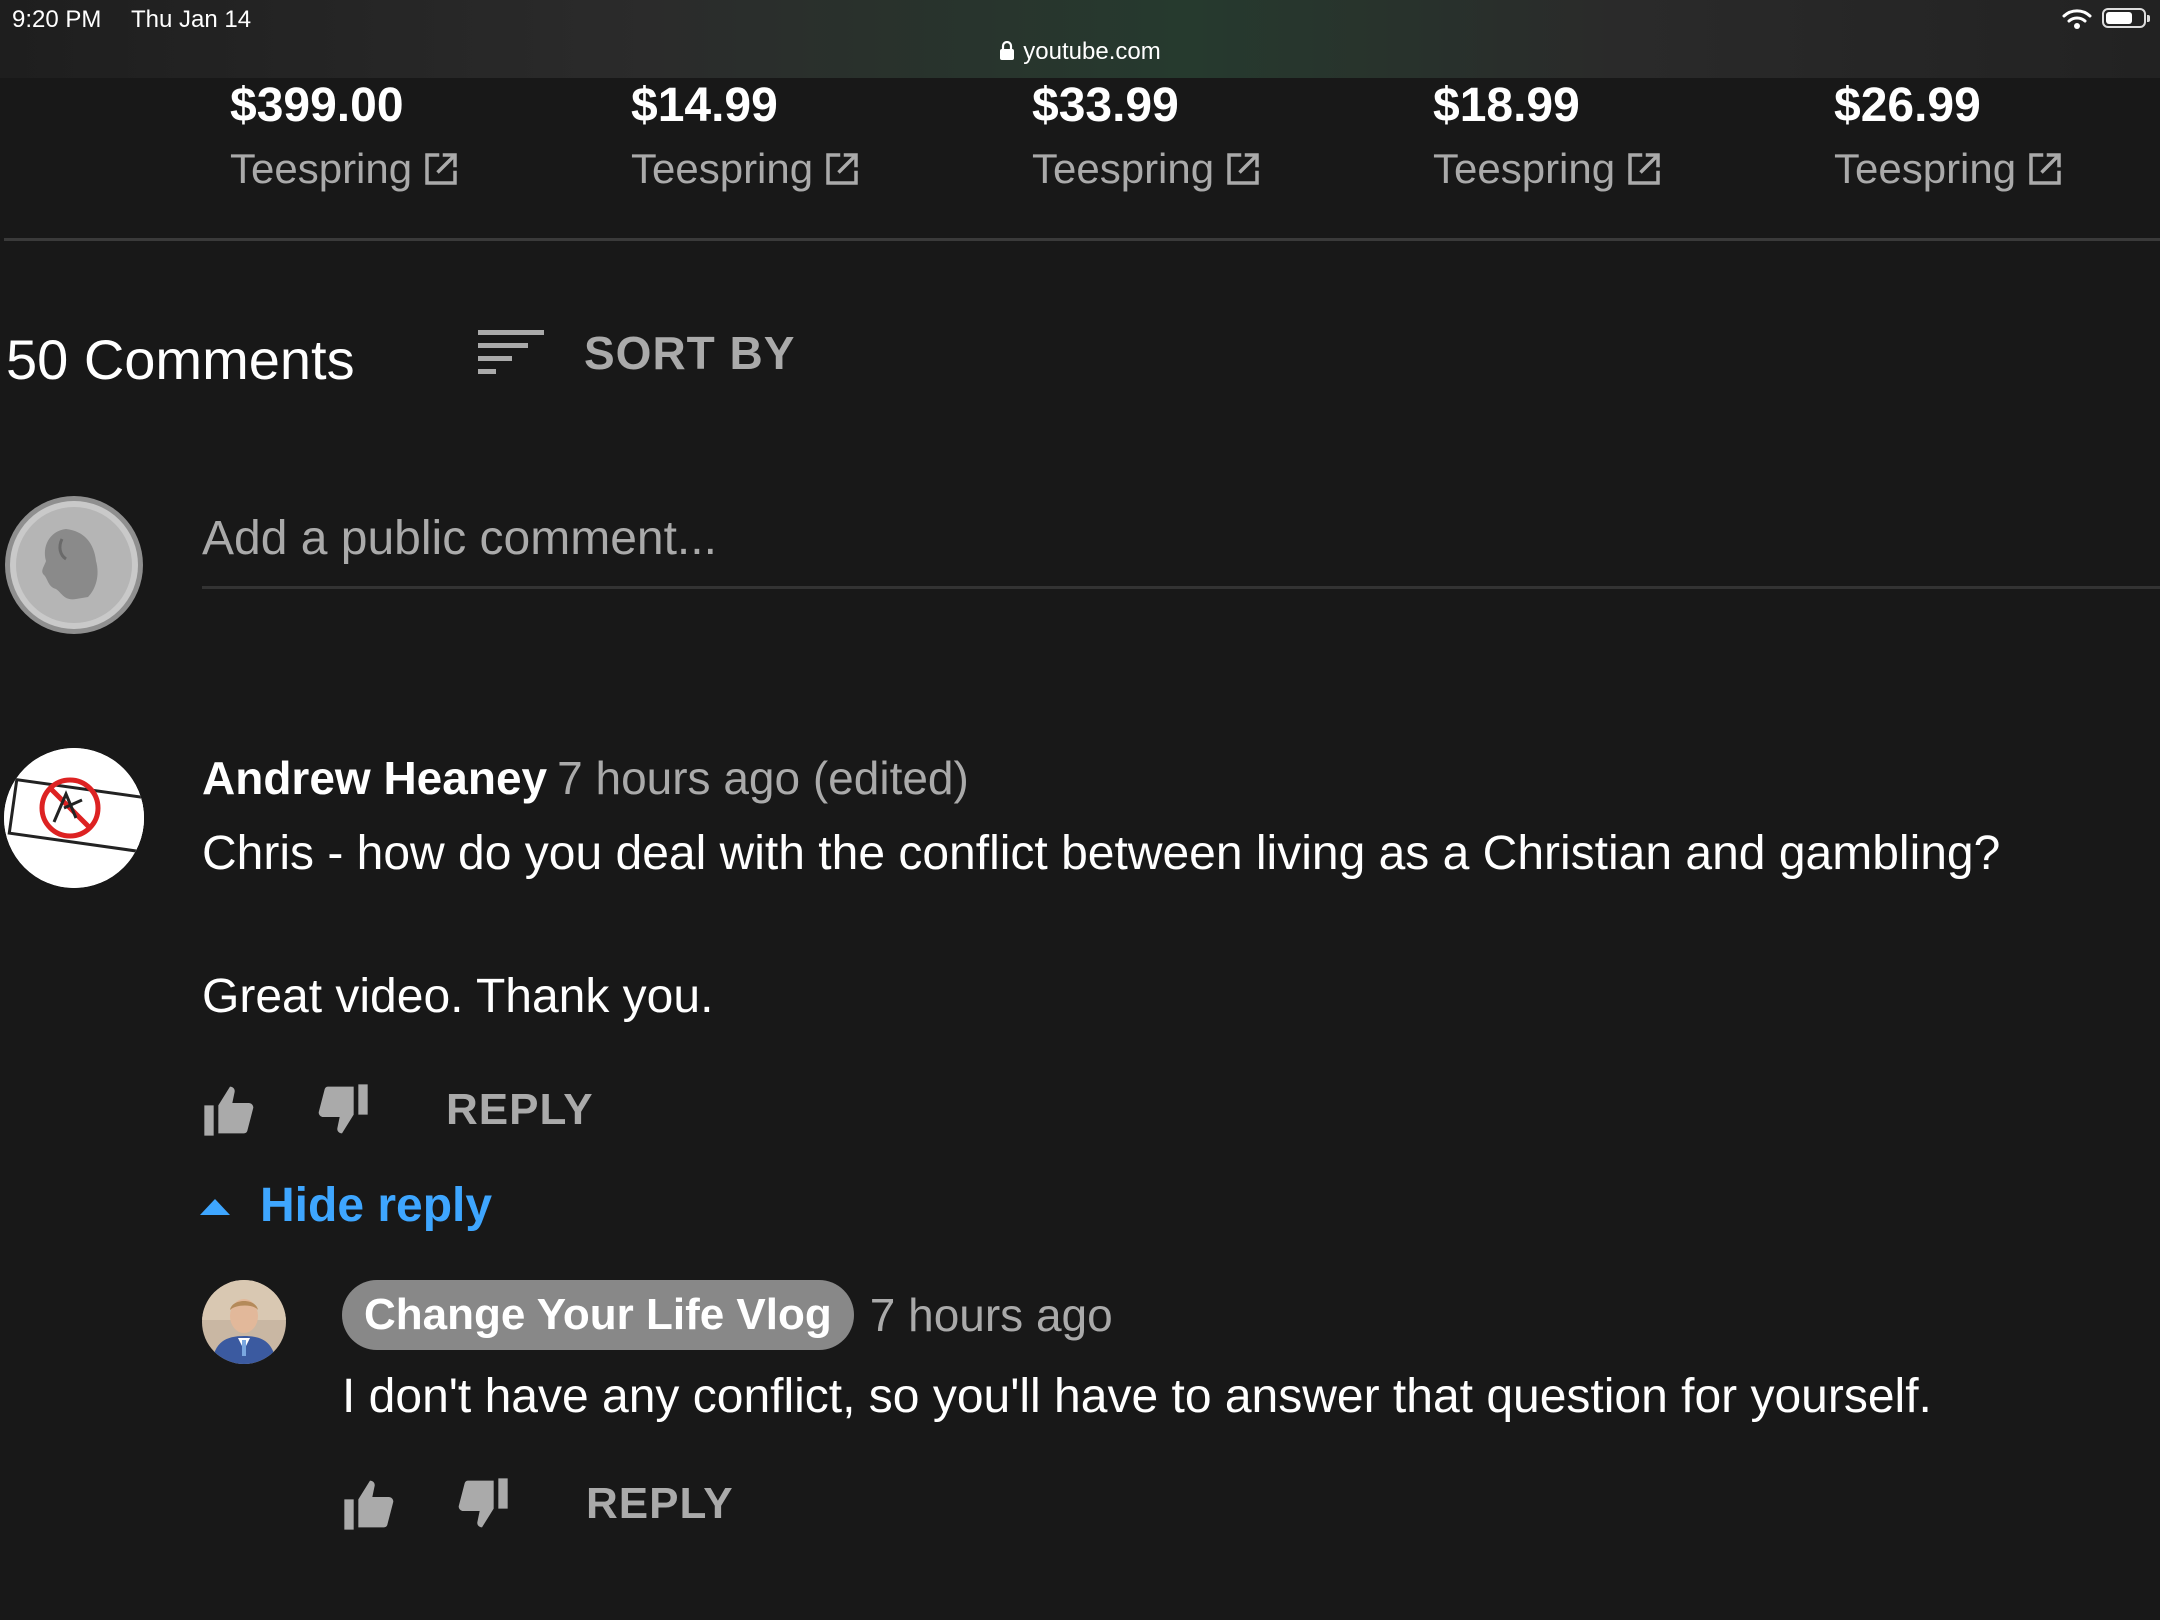 This screenshot has height=1620, width=2160. Describe the element at coordinates (1907, 105) in the screenshot. I see `merch-price: $26.99` at that location.